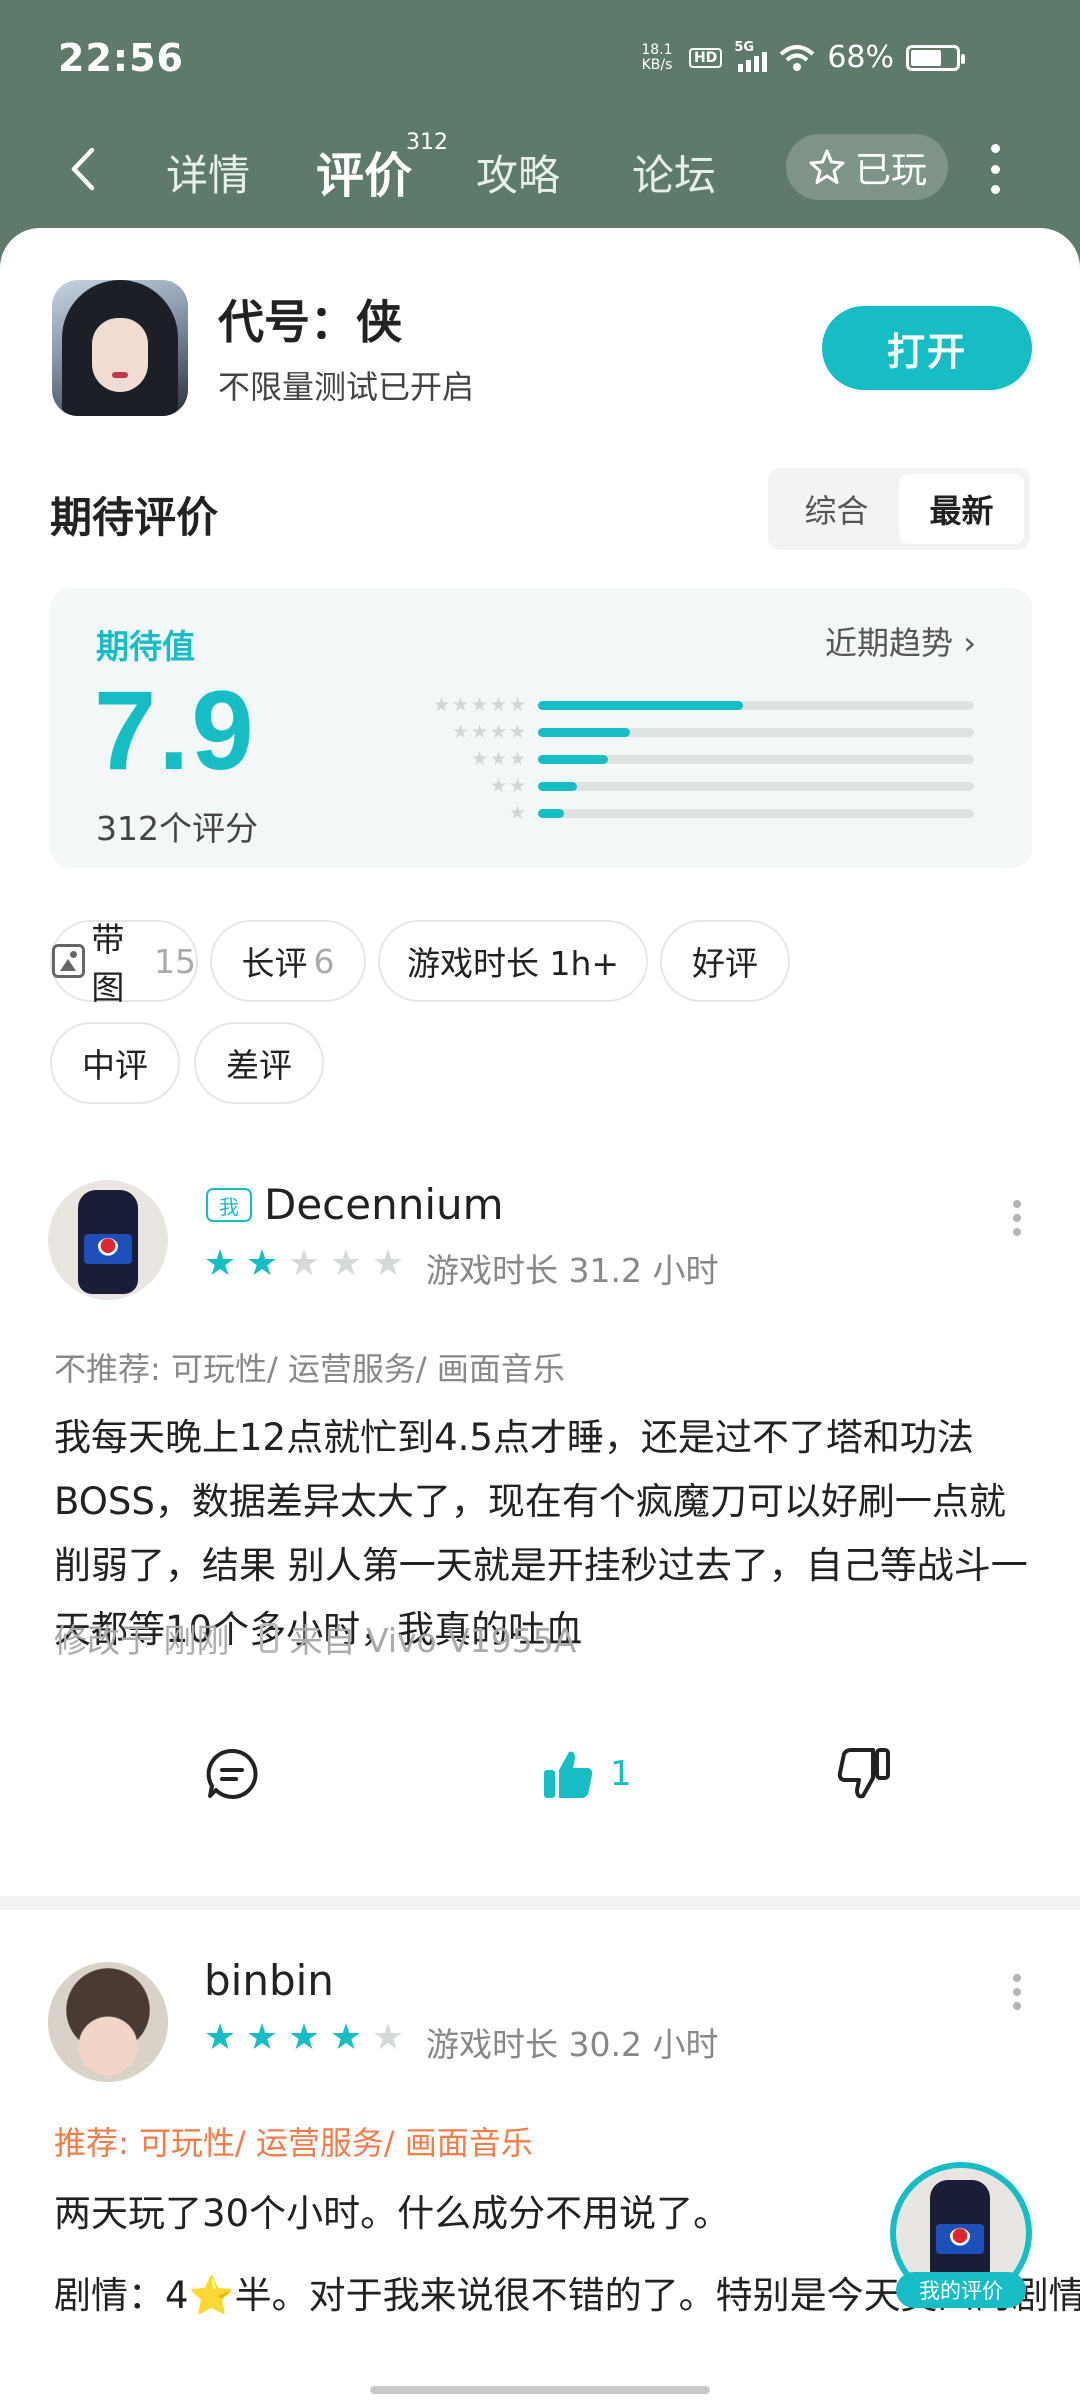  What do you see at coordinates (961, 2235) in the screenshot?
I see `my-review-button: 我的评价` at bounding box center [961, 2235].